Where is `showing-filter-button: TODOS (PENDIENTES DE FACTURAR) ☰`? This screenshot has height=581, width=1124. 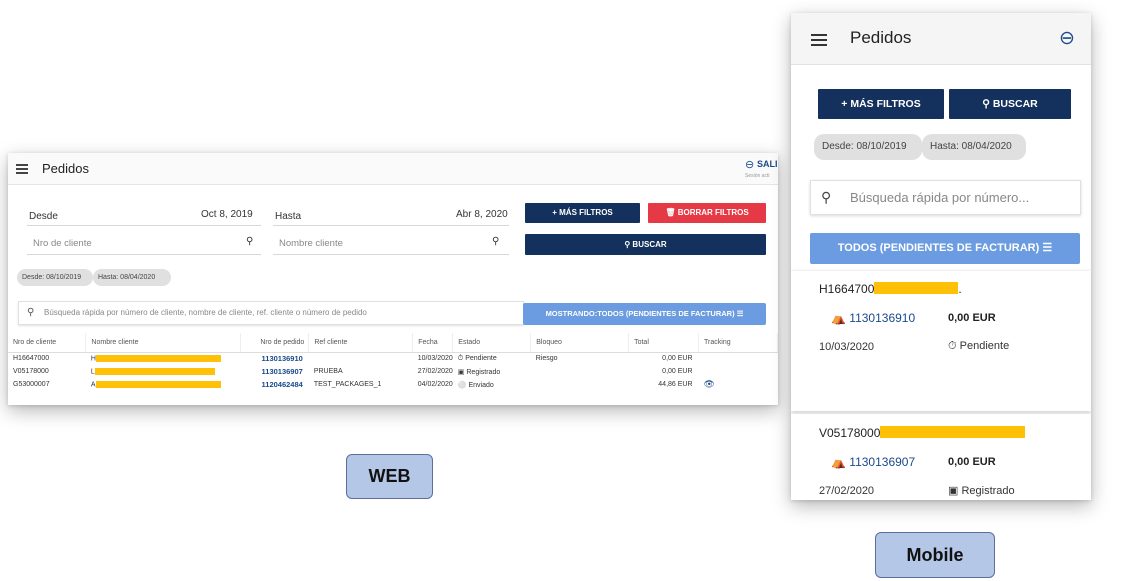
showing-filter-button: TODOS (PENDIENTES DE FACTURAR) ☰ is located at coordinates (945, 248).